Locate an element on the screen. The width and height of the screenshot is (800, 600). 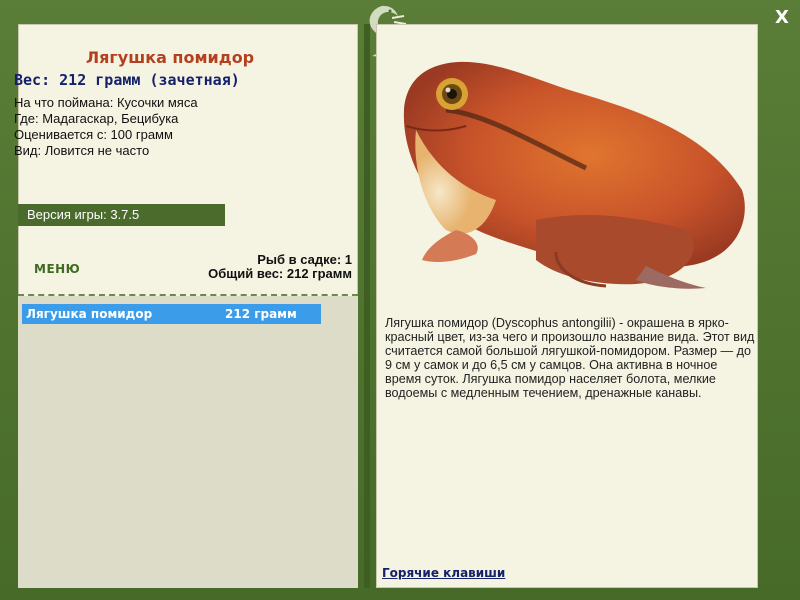
fish-name-title: Лягушка помидор is located at coordinates (170, 57).